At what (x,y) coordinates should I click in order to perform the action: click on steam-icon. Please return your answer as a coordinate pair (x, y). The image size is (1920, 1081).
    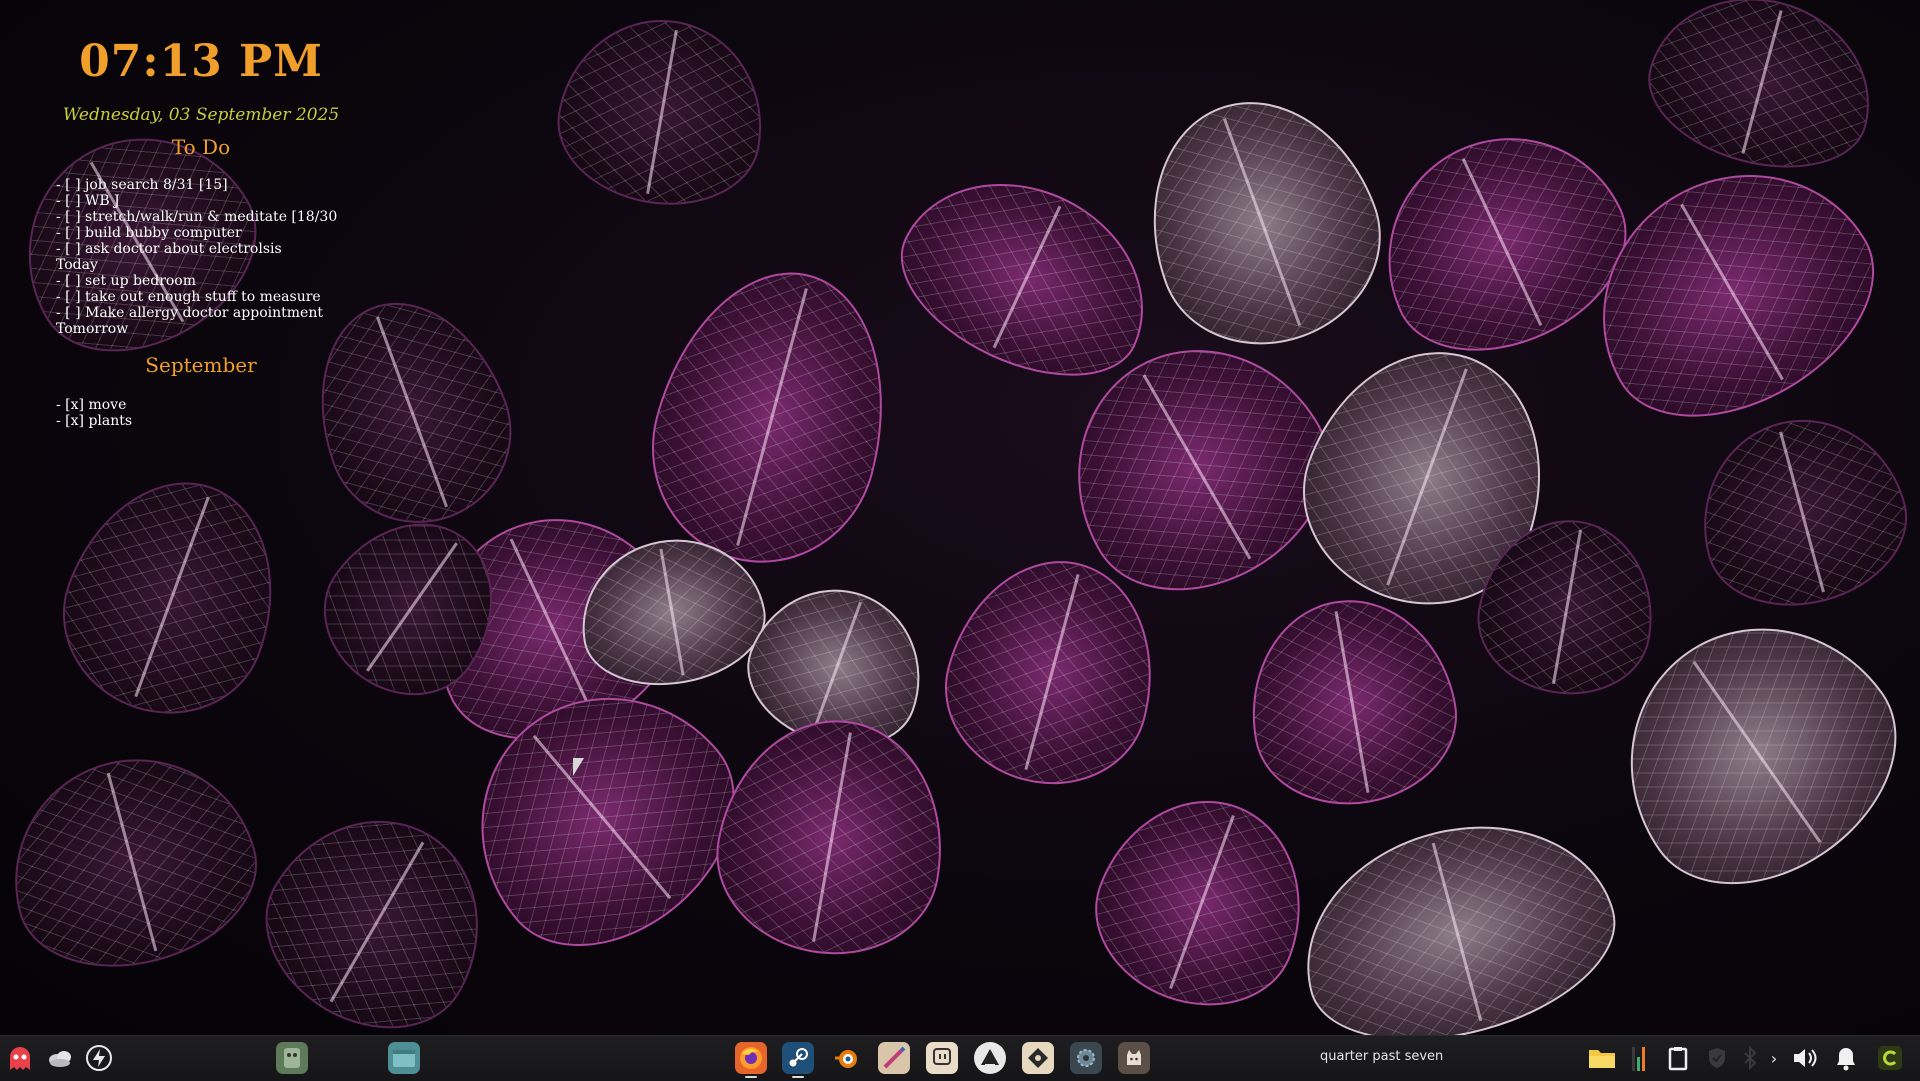
    Looking at the image, I should click on (798, 1060).